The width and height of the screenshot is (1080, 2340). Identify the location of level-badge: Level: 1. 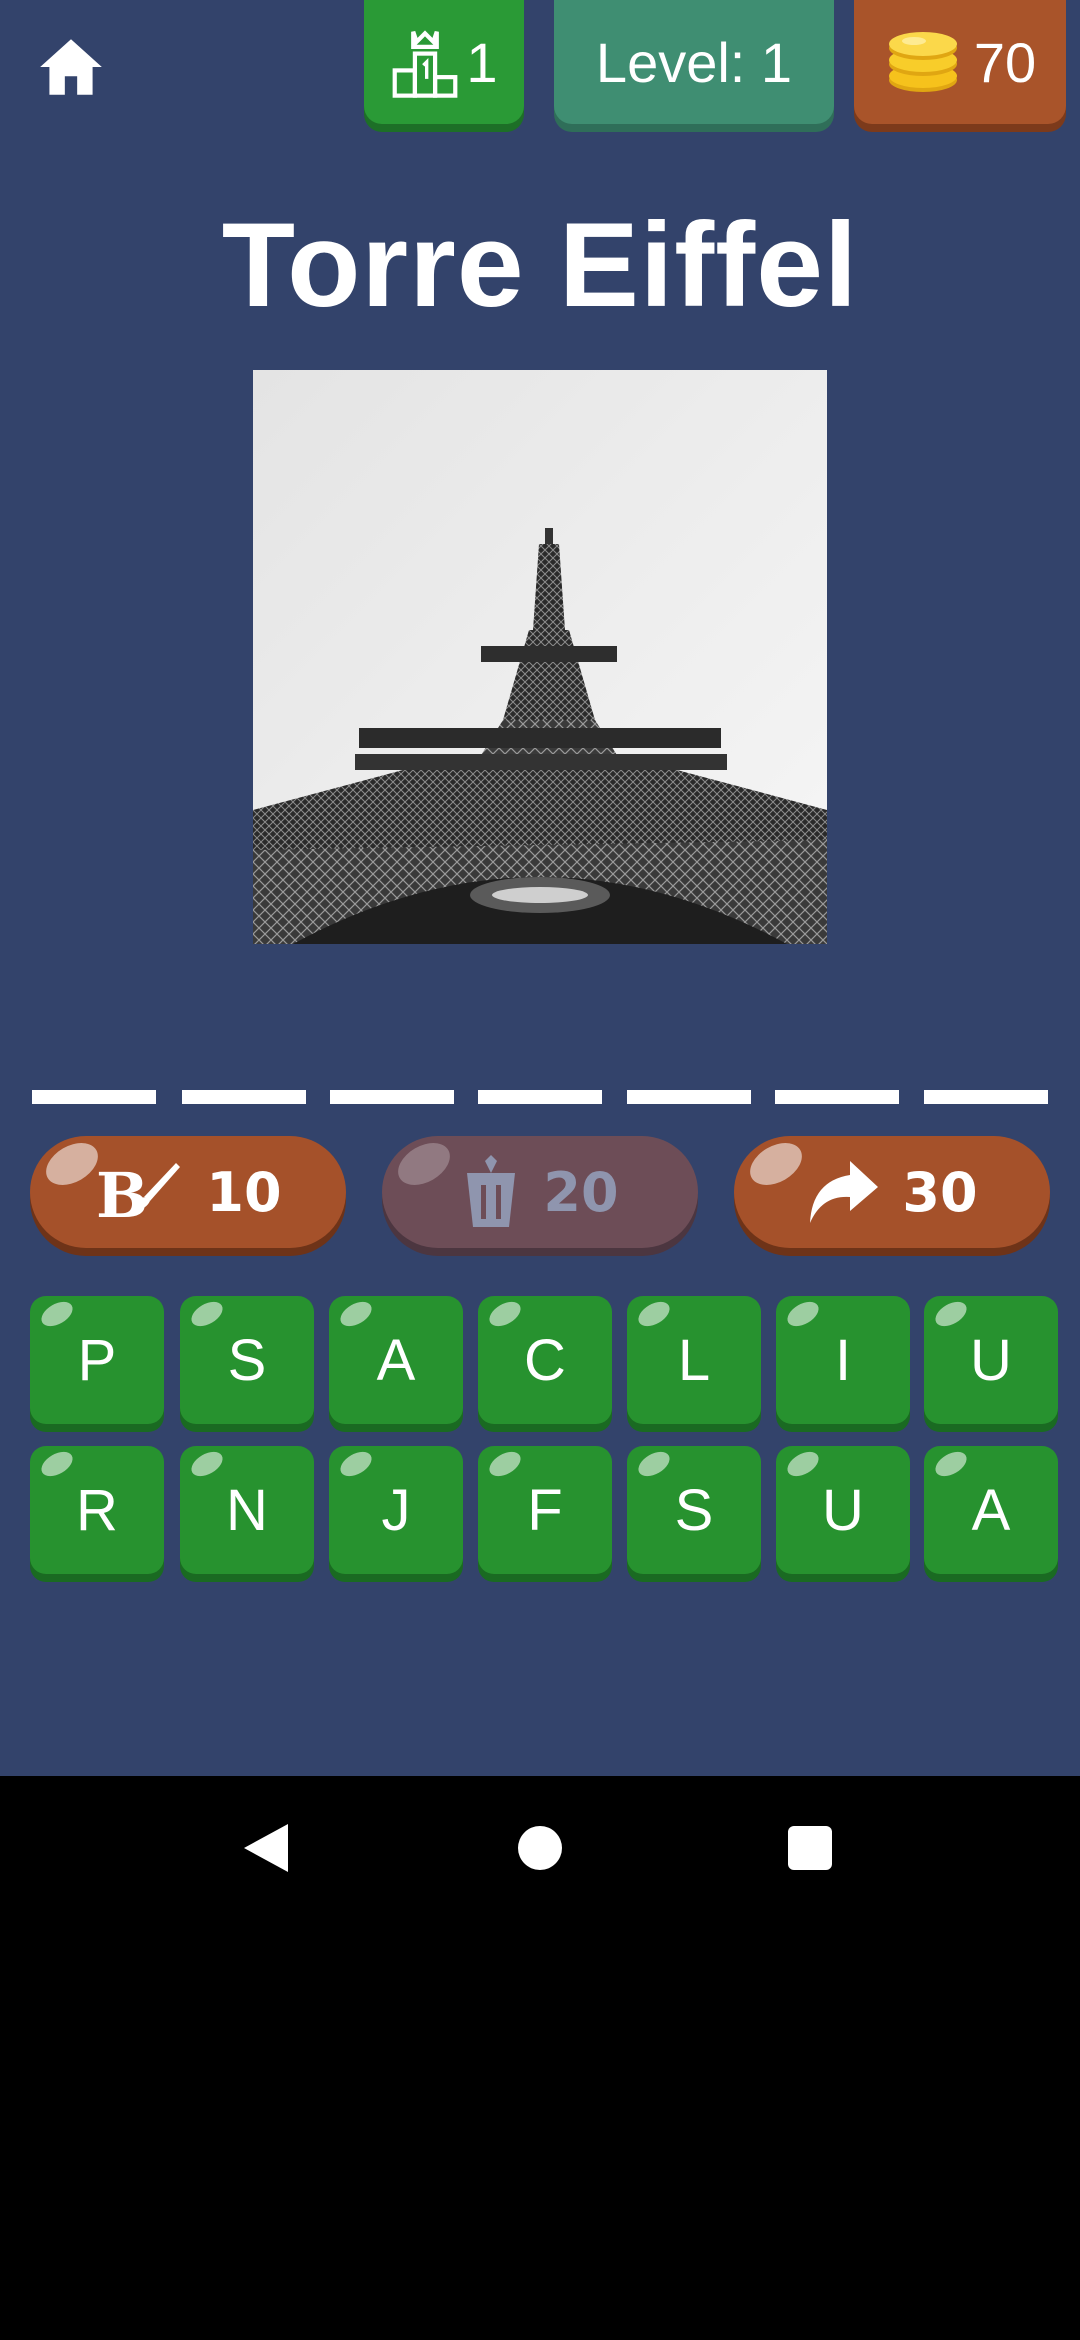
(694, 62).